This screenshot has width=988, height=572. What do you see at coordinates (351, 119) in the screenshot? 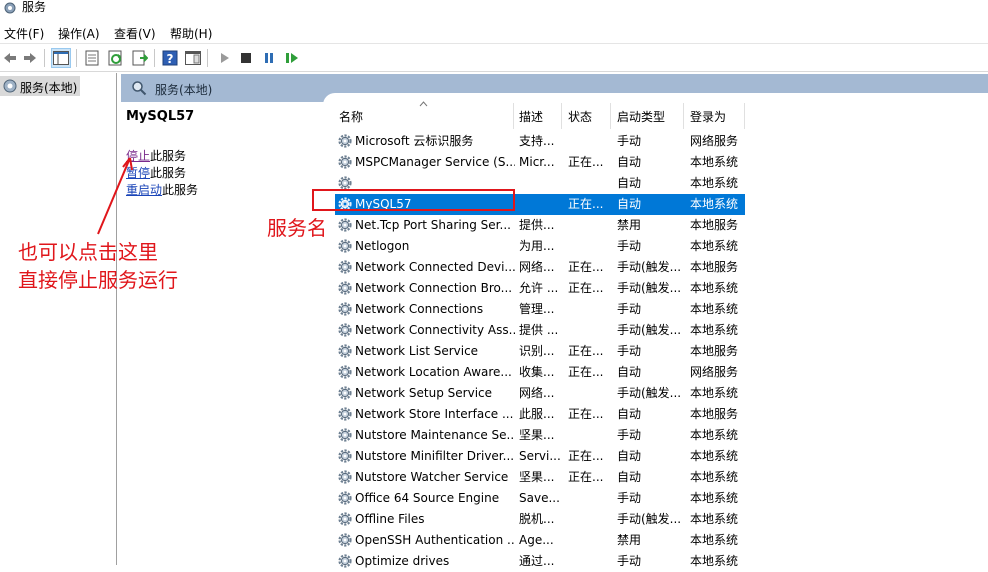
I see `column-header-name: 名称` at bounding box center [351, 119].